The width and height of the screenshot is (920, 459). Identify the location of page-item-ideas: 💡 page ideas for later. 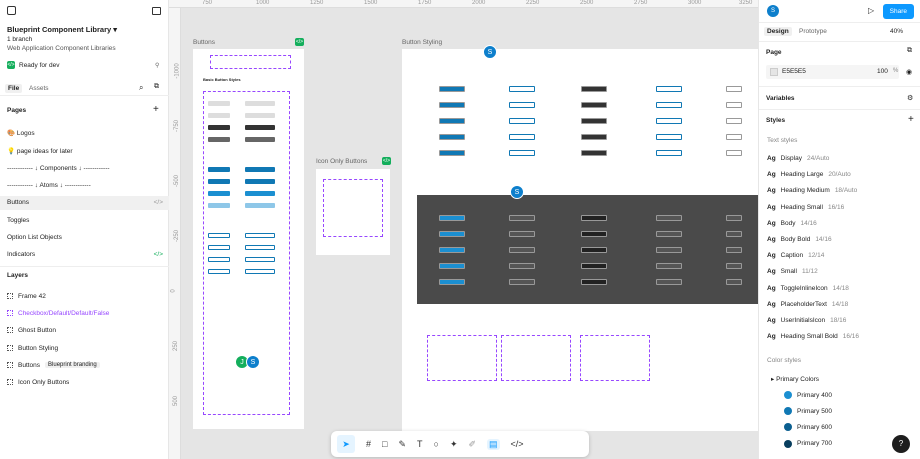
(84, 152).